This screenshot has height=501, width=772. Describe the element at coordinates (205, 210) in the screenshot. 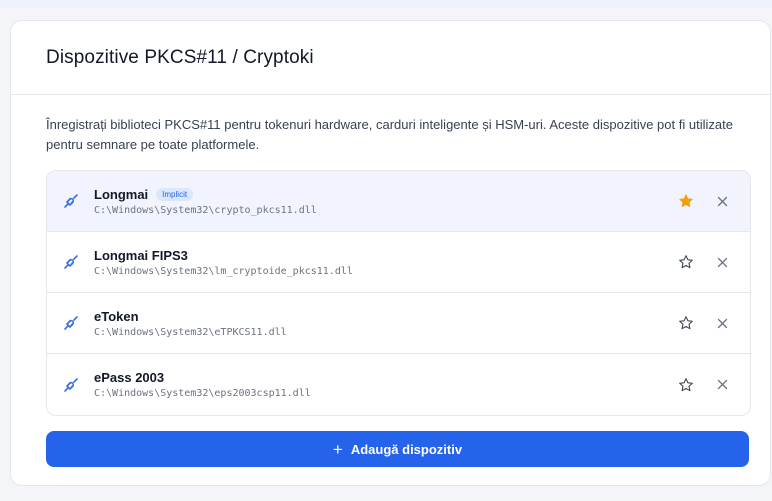

I see `device-path: C:\Windows\System32\crypto_pkcs11.dll` at that location.